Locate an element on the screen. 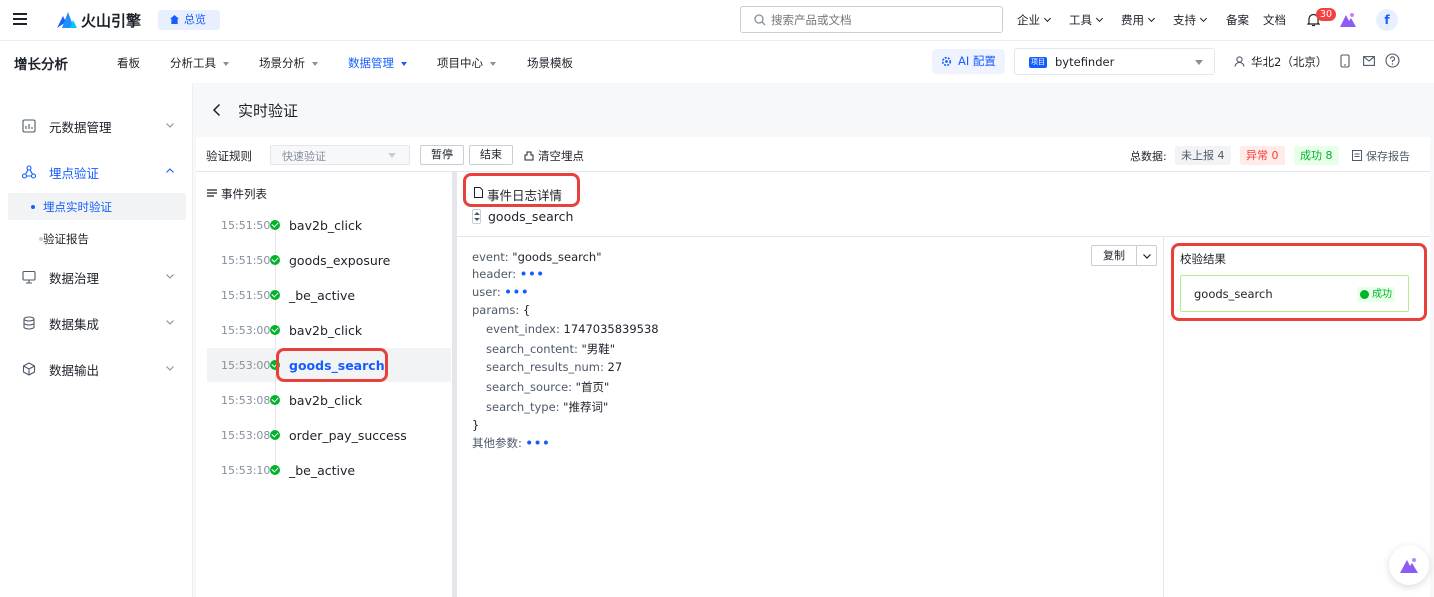  brand-name: 火山引擎 is located at coordinates (111, 20).